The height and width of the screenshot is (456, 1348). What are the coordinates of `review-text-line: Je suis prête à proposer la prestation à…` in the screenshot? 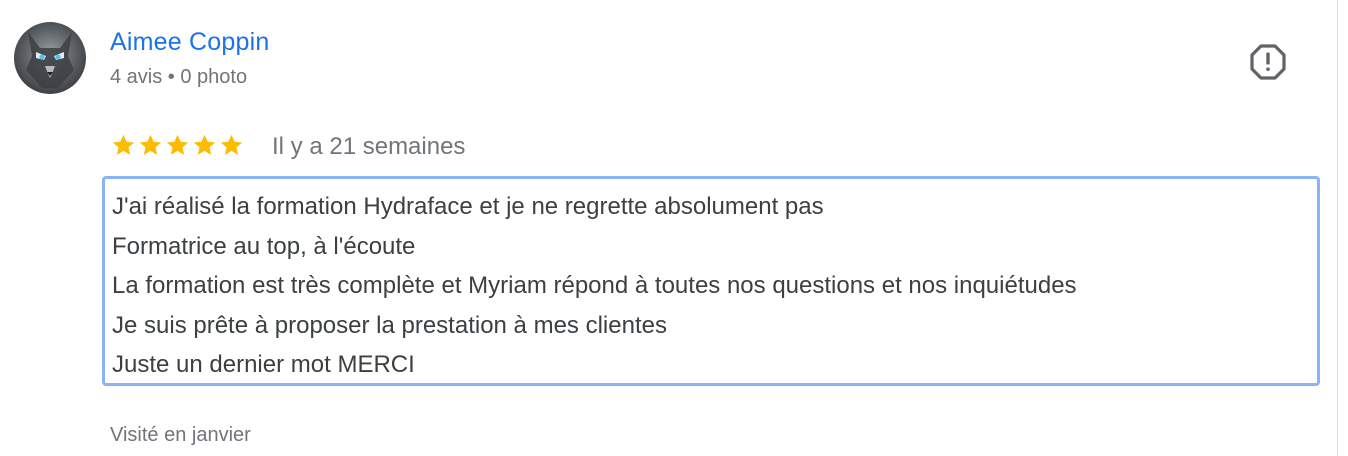 It's located at (389, 325).